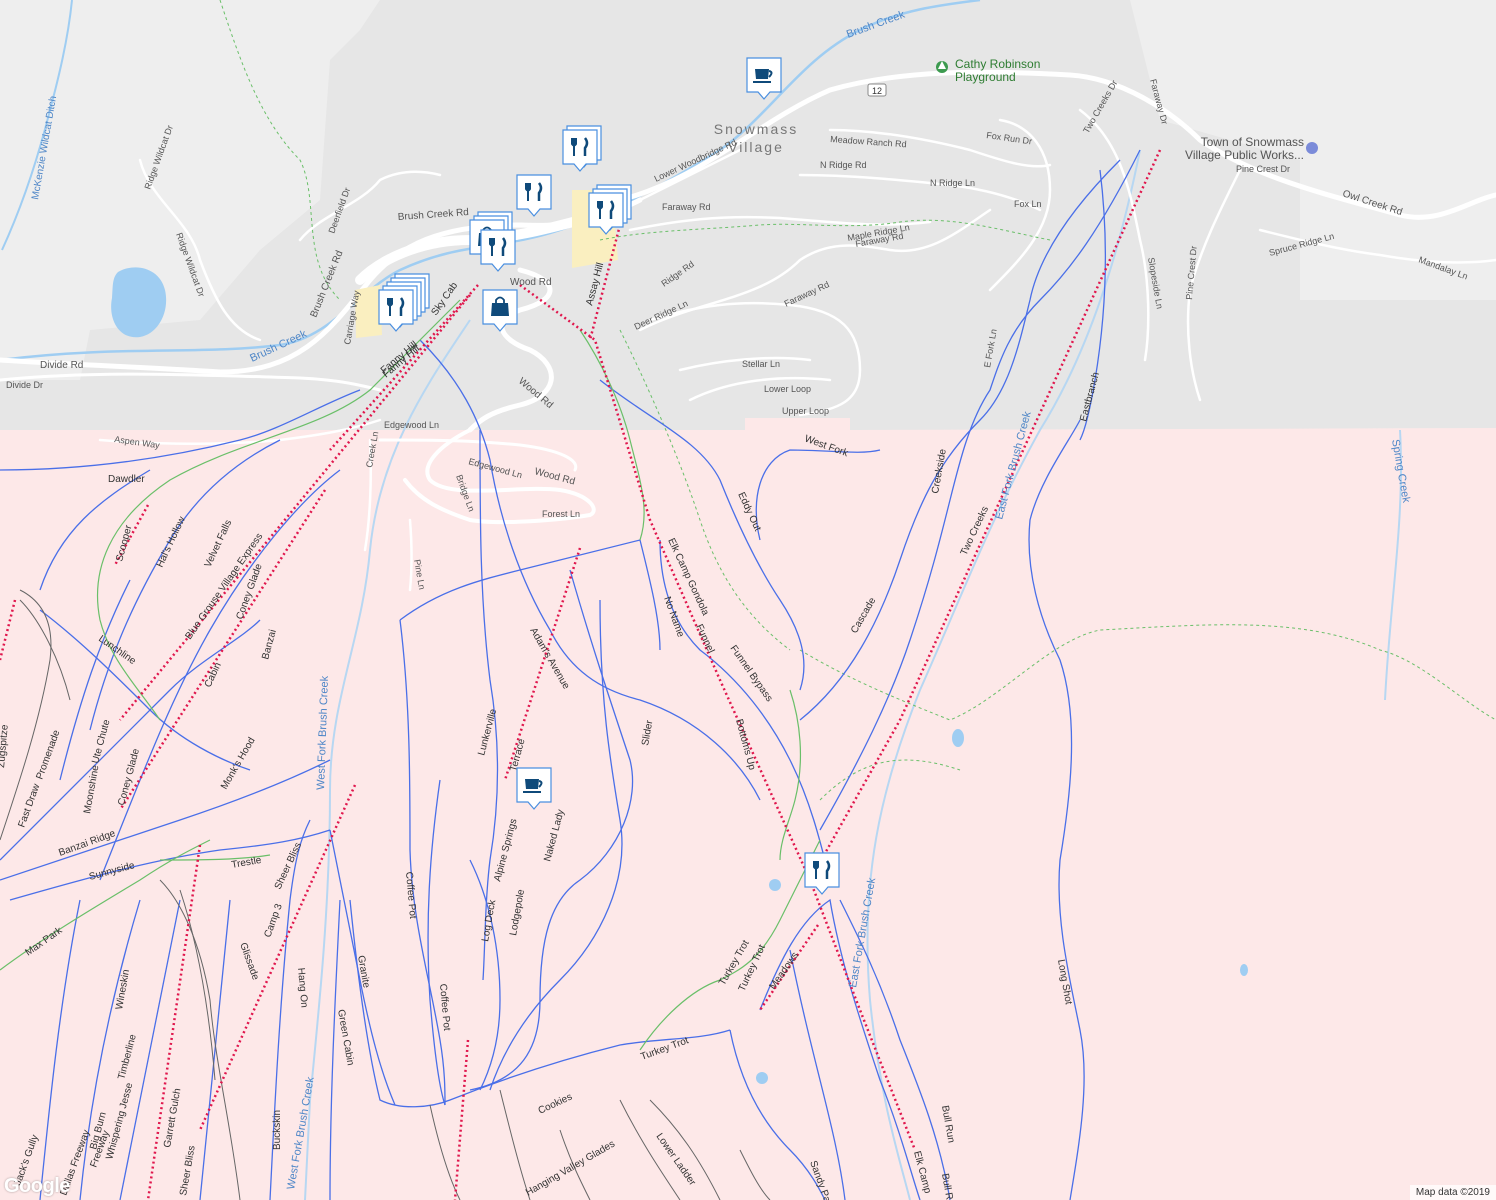  Describe the element at coordinates (1252, 142) in the screenshot. I see `place-town: Town of Snowmass` at that location.